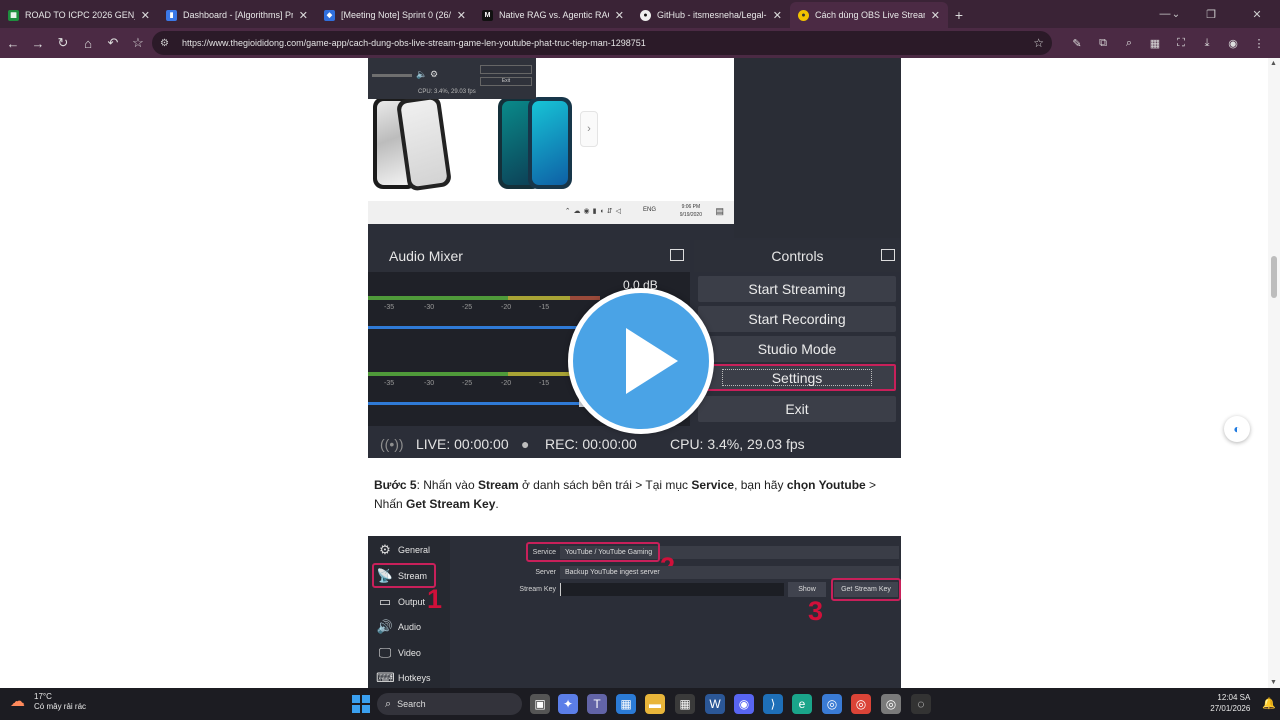 The width and height of the screenshot is (1280, 720). I want to click on store-icon: ▦, so click(626, 704).